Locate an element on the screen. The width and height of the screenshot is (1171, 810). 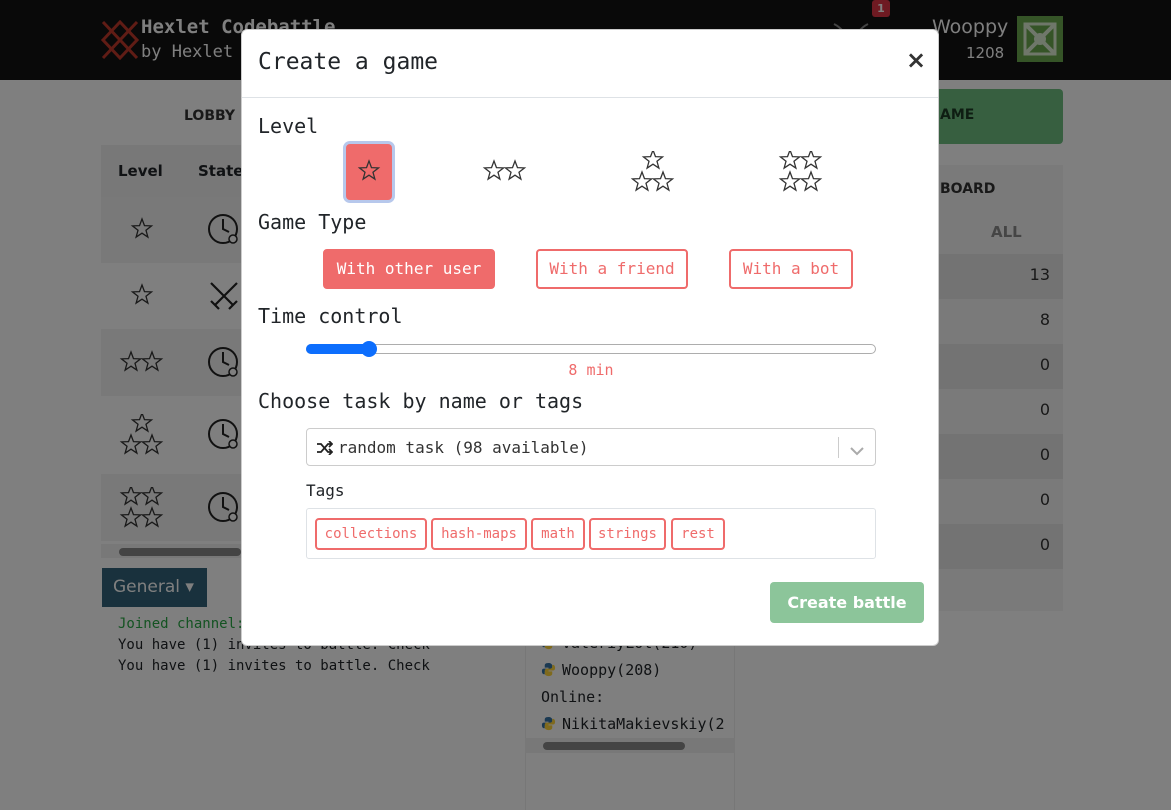
level-button-elementary is located at coordinates (369, 172).